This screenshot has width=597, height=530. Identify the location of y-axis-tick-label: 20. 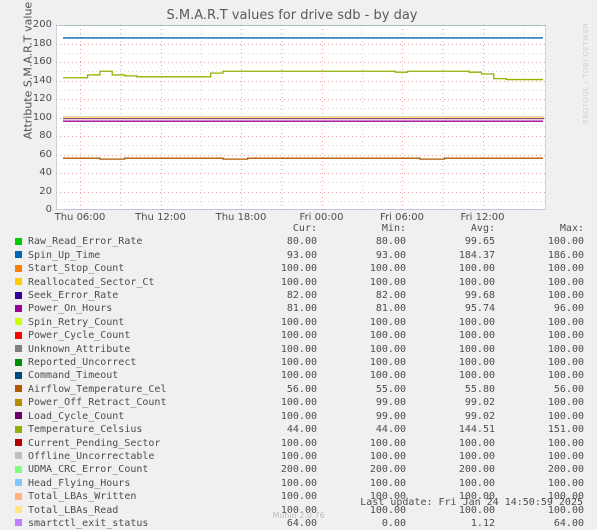
(45, 191).